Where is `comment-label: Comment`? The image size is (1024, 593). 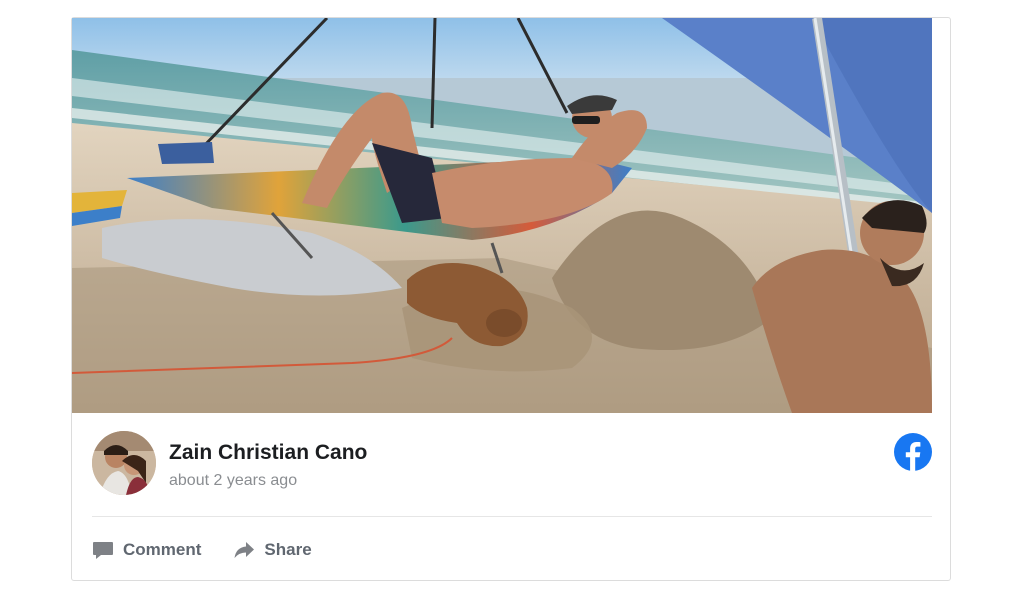
comment-label: Comment is located at coordinates (162, 549).